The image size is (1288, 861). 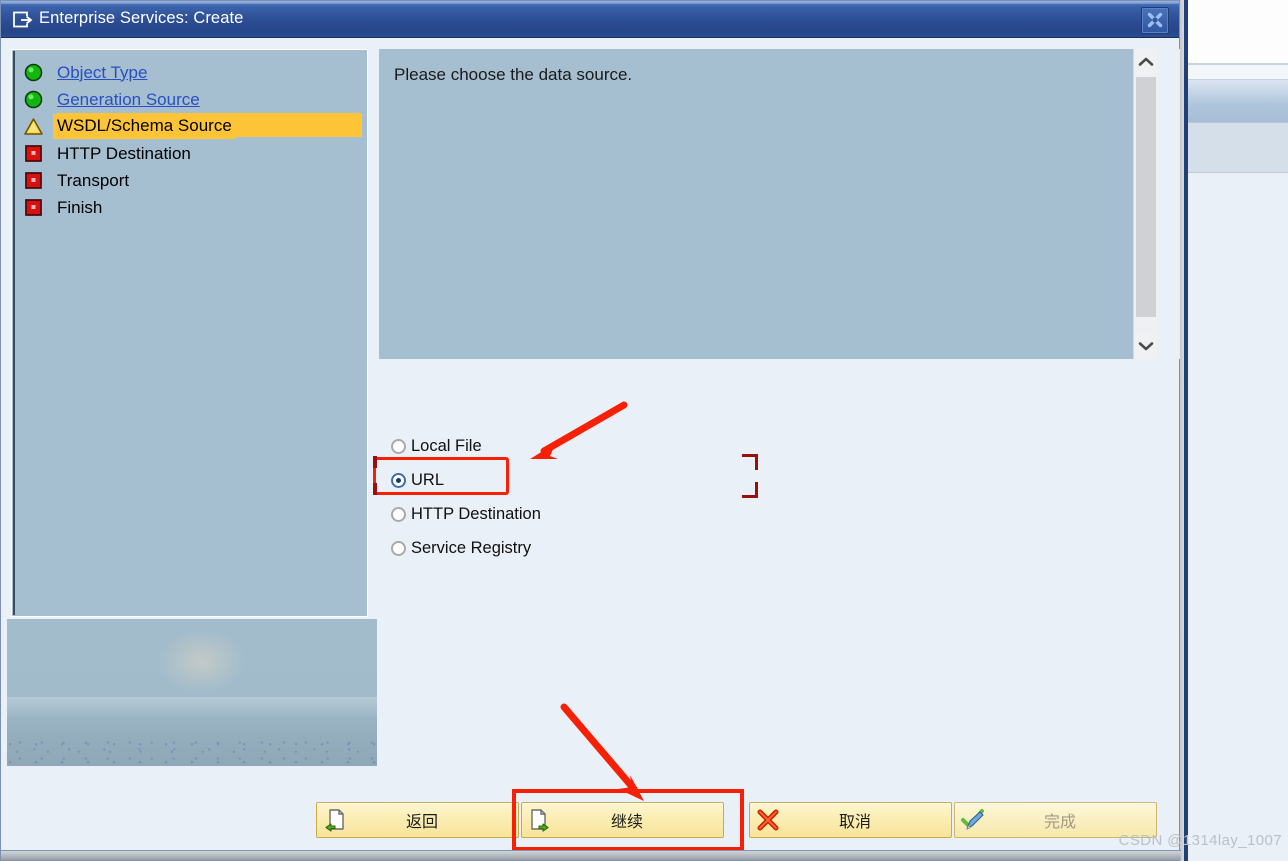 I want to click on decorative-dot-texture, so click(x=192, y=751).